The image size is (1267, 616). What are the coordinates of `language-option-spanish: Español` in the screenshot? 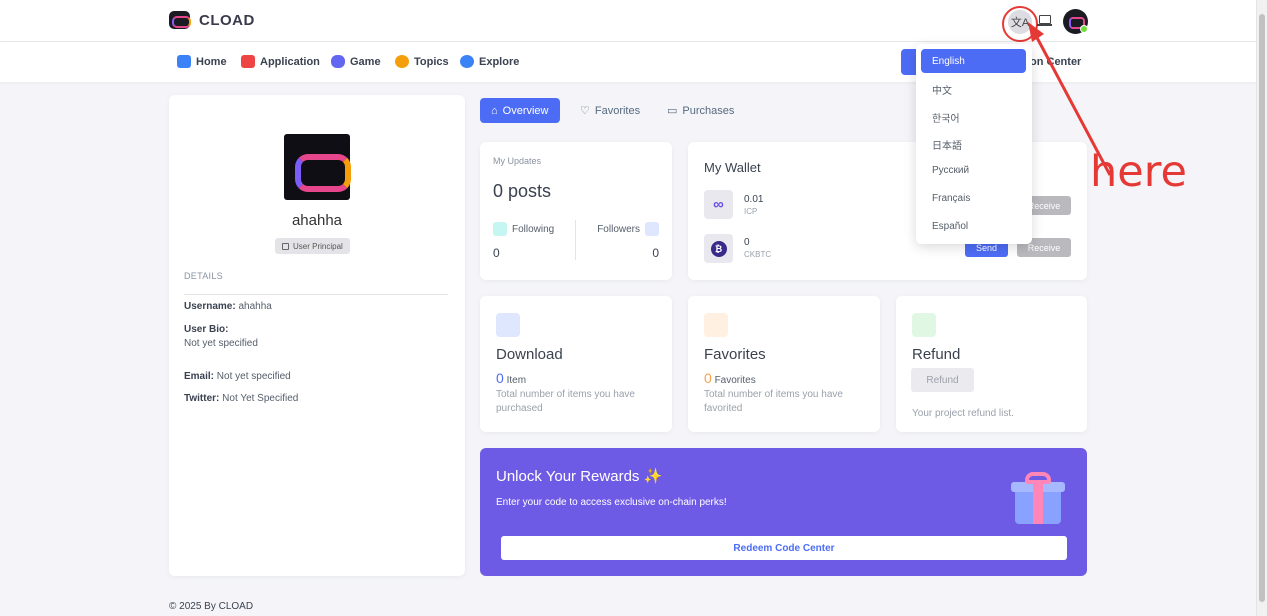 It's located at (950, 226).